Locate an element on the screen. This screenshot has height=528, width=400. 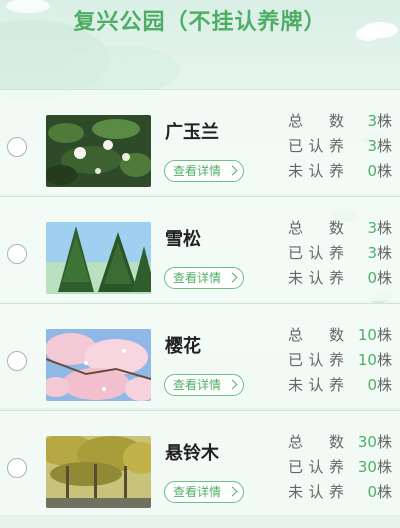
stat-value-total: 30株 is located at coordinates (374, 442).